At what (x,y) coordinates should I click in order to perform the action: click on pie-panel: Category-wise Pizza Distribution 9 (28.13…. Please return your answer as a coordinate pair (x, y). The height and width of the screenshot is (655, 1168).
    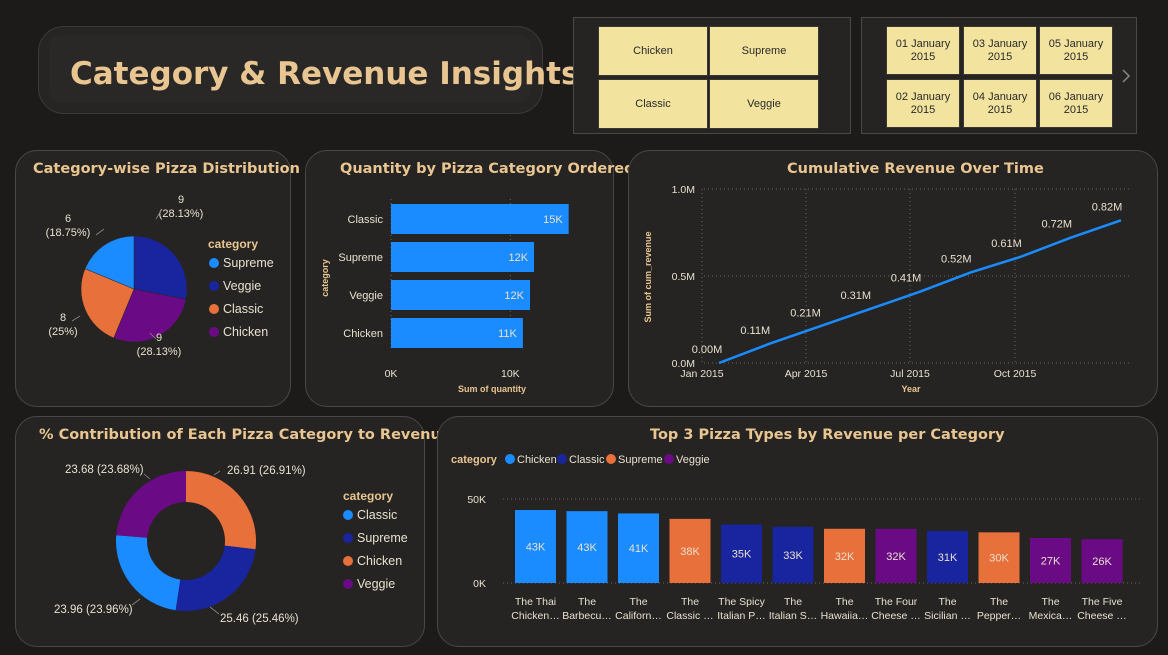
    Looking at the image, I should click on (157, 278).